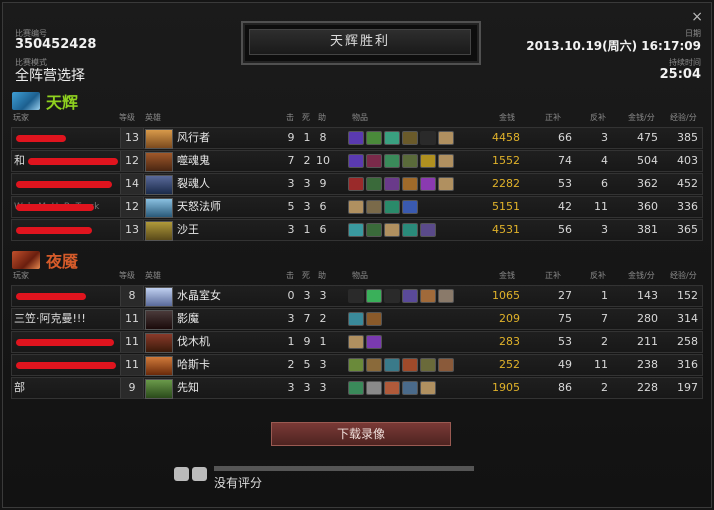  I want to click on last-hits: 75, so click(565, 318).